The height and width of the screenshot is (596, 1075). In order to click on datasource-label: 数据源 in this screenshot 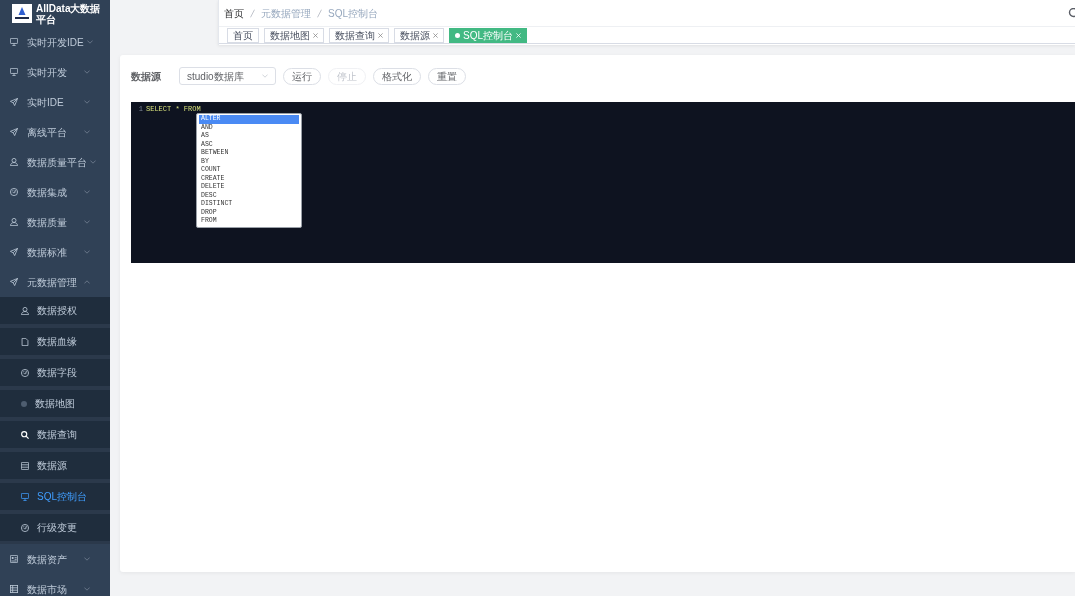, I will do `click(146, 76)`.